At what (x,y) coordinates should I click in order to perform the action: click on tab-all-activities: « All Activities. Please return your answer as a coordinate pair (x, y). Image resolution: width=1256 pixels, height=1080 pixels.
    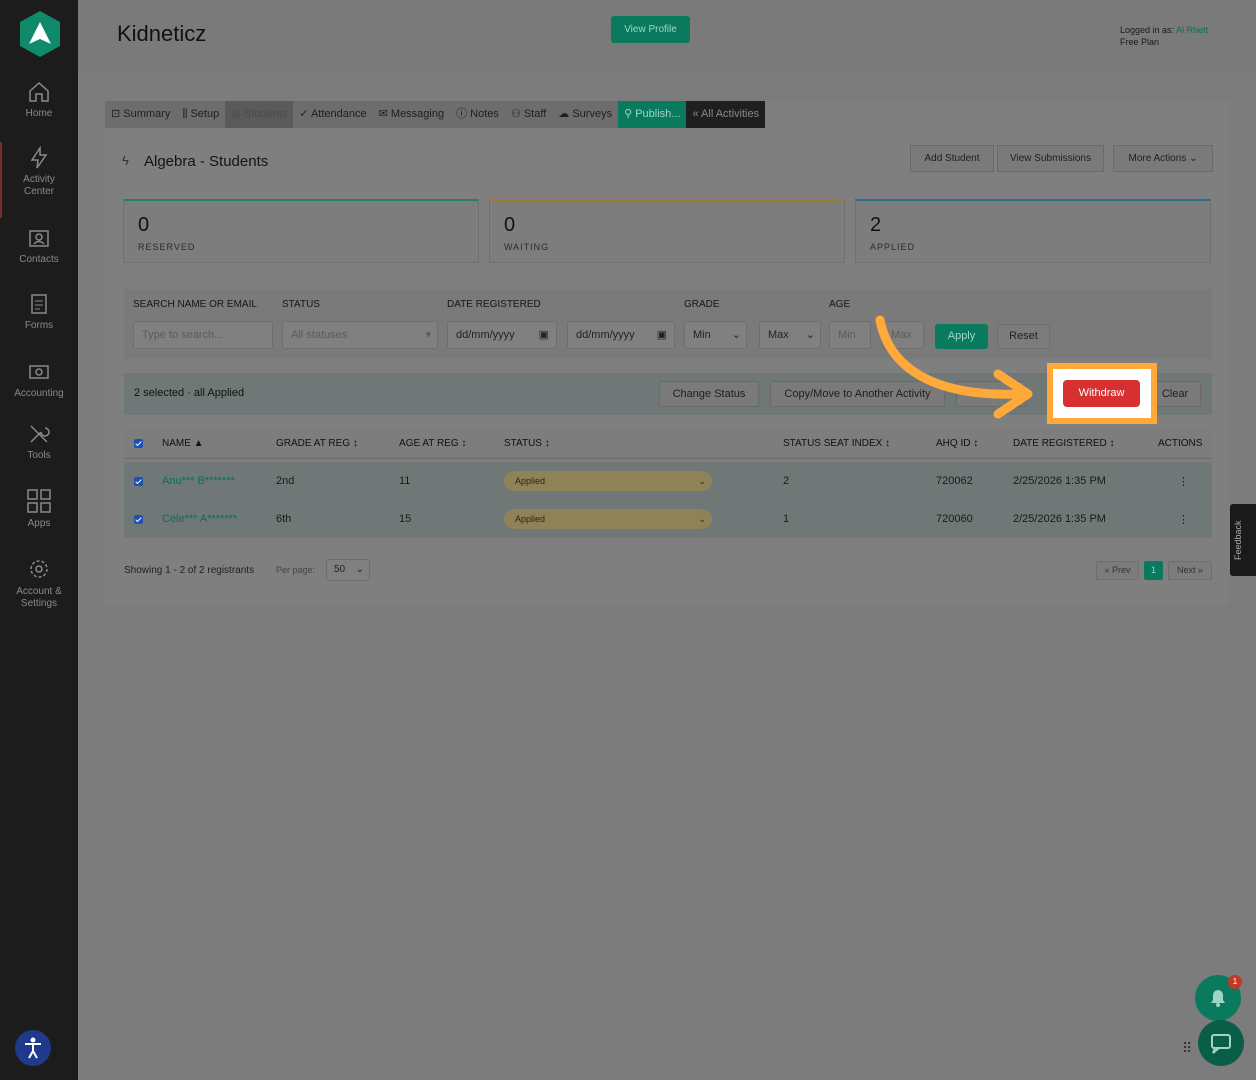
    Looking at the image, I should click on (726, 114).